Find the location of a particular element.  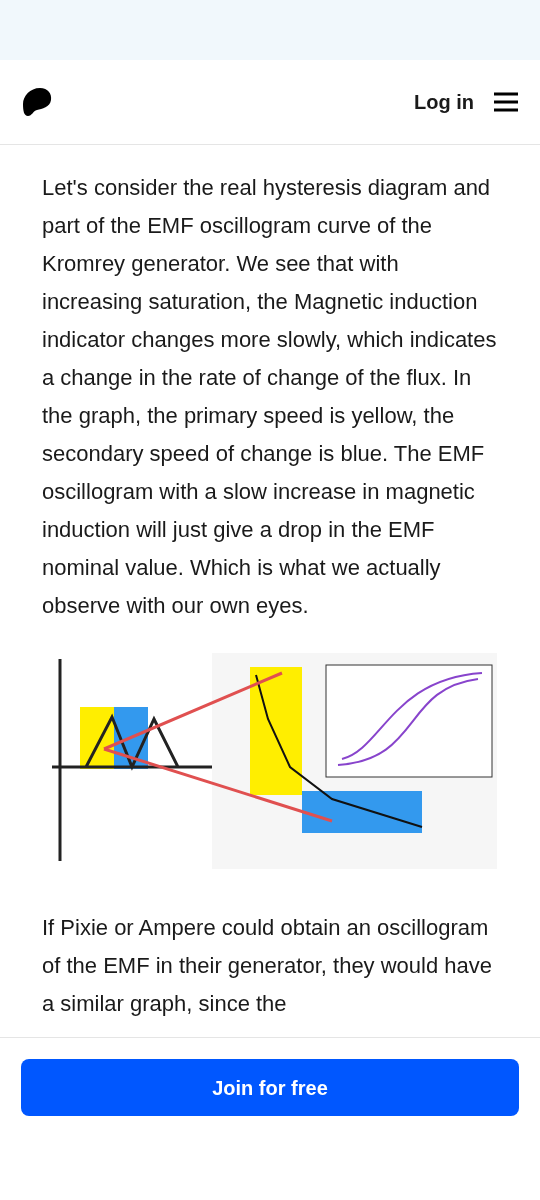

article-paragraph: If Pixie or Ampere could obtain an oscillogram of the EMF in their generator, they would have a similar graph, since the is located at coordinates (268, 966).